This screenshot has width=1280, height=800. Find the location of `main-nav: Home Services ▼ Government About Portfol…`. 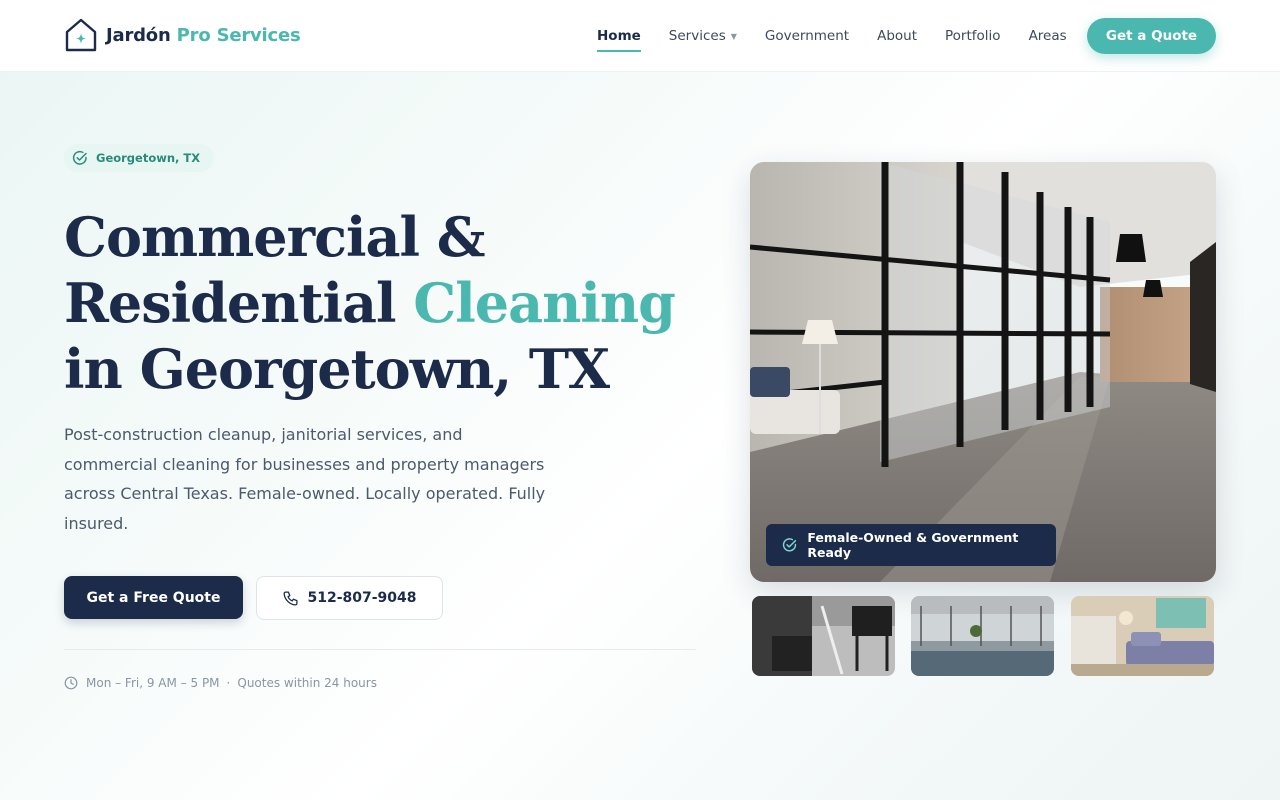

main-nav: Home Services ▼ Government About Portfol… is located at coordinates (846, 36).